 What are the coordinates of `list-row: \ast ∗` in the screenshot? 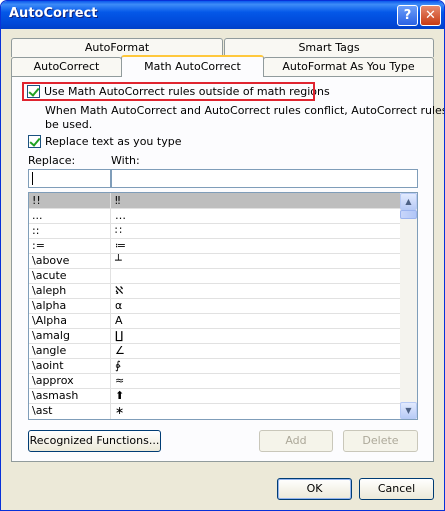 It's located at (214, 410).